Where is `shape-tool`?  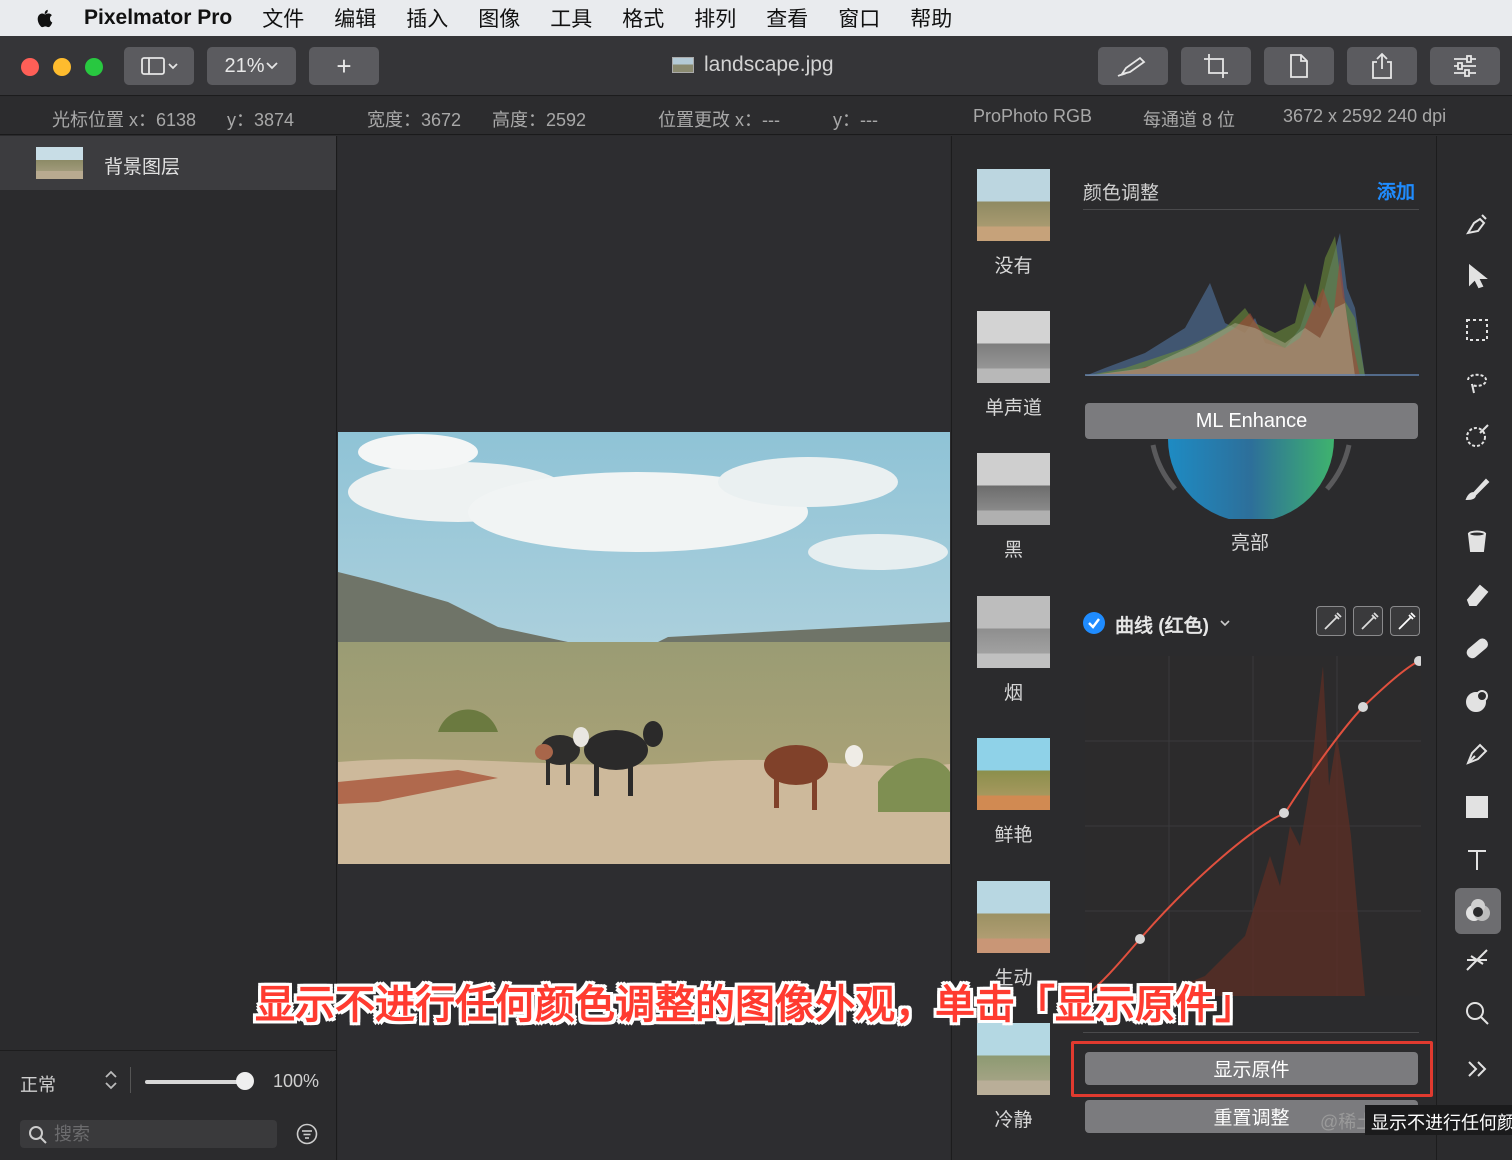
shape-tool is located at coordinates (1477, 807).